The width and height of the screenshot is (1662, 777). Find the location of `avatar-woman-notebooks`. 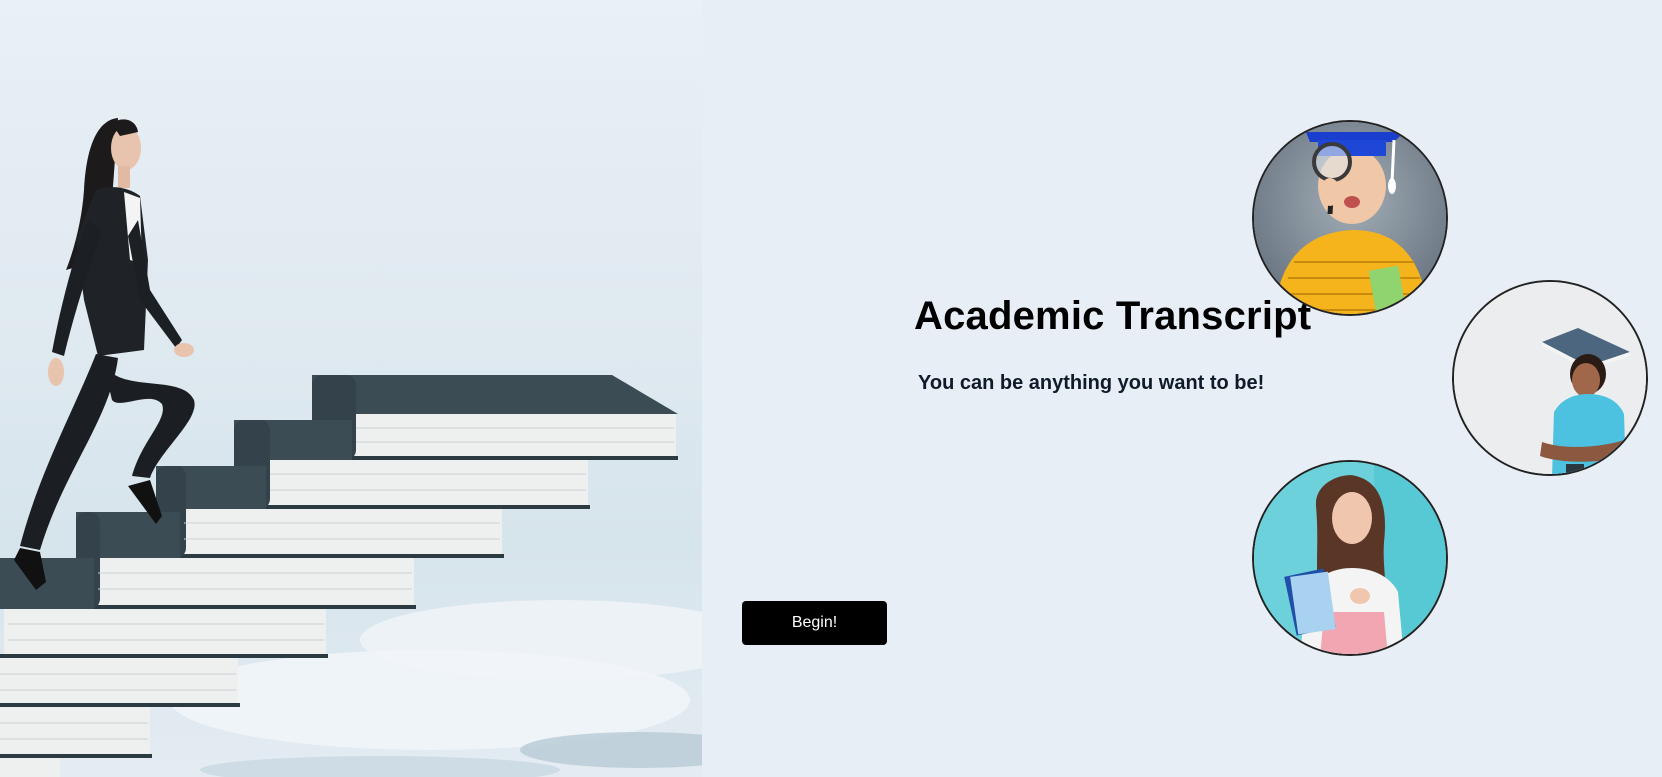

avatar-woman-notebooks is located at coordinates (1350, 558).